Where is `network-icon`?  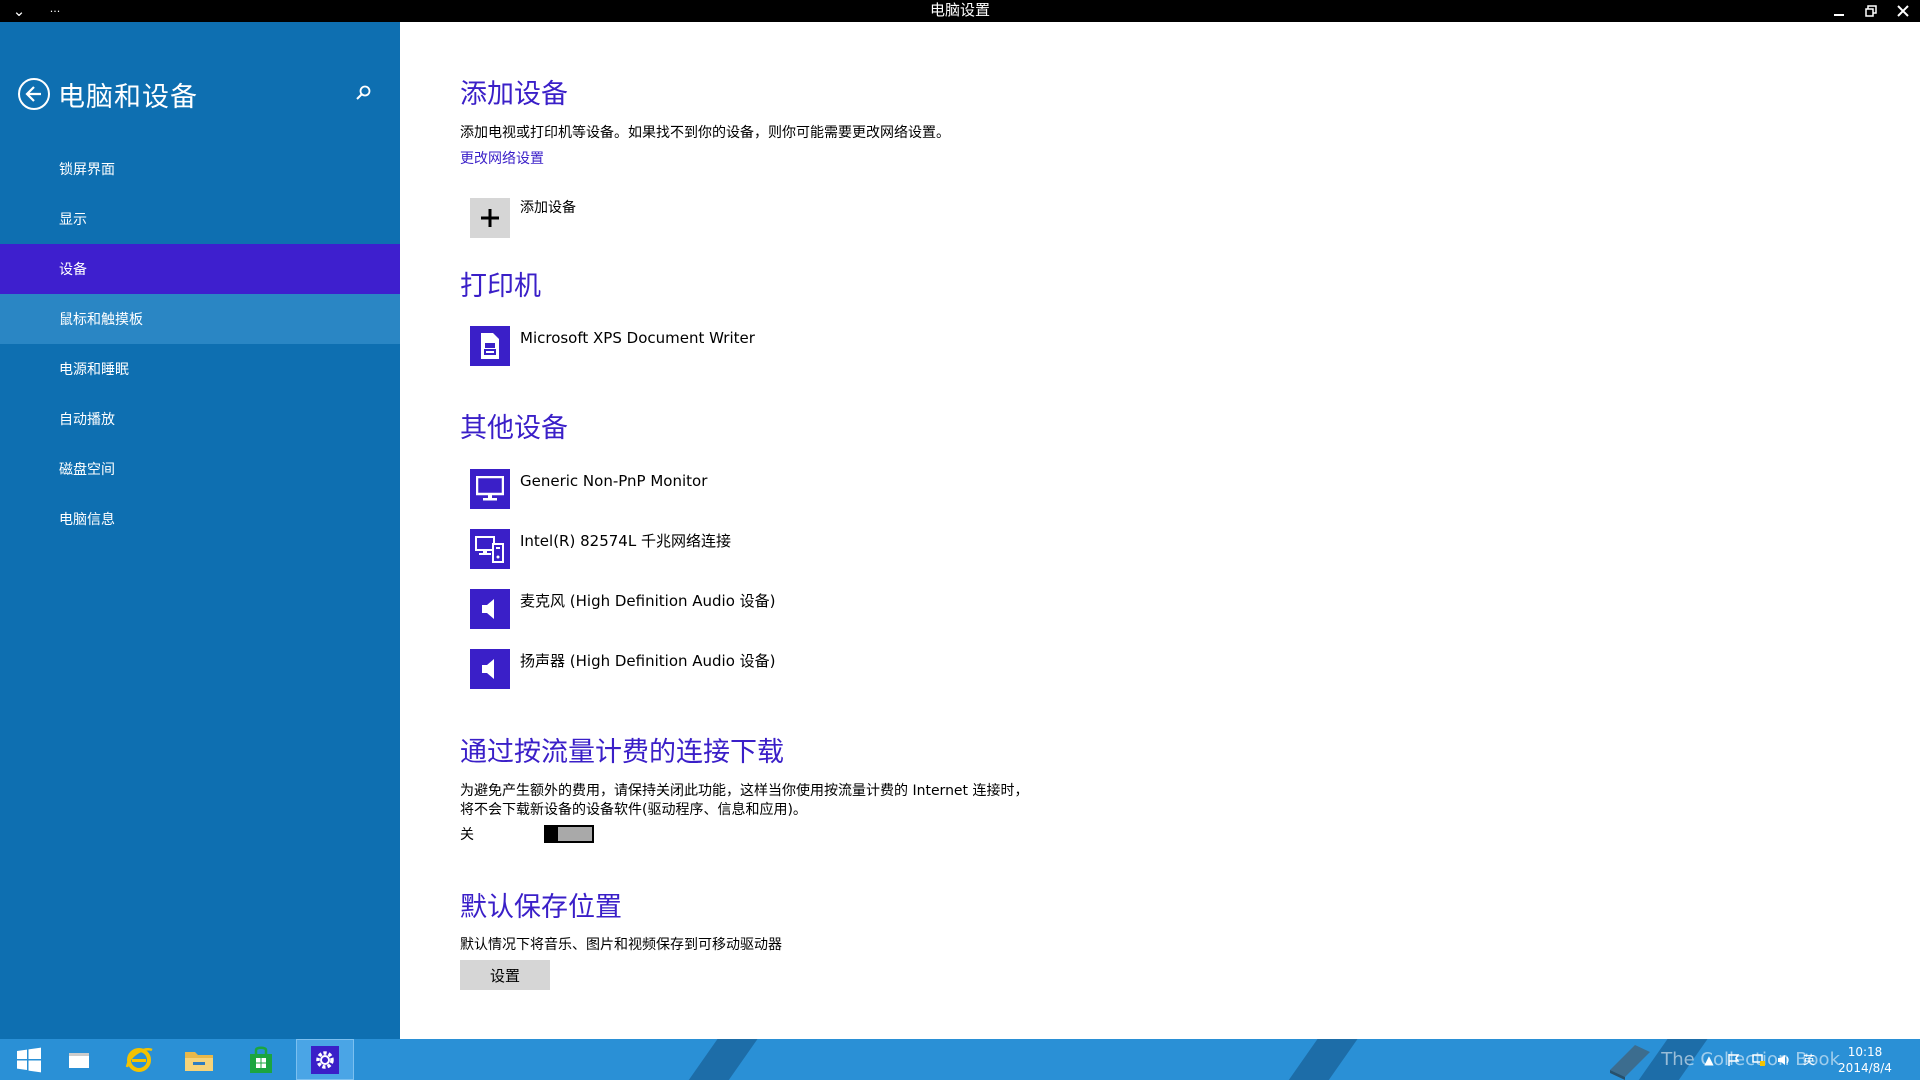 network-icon is located at coordinates (489, 549).